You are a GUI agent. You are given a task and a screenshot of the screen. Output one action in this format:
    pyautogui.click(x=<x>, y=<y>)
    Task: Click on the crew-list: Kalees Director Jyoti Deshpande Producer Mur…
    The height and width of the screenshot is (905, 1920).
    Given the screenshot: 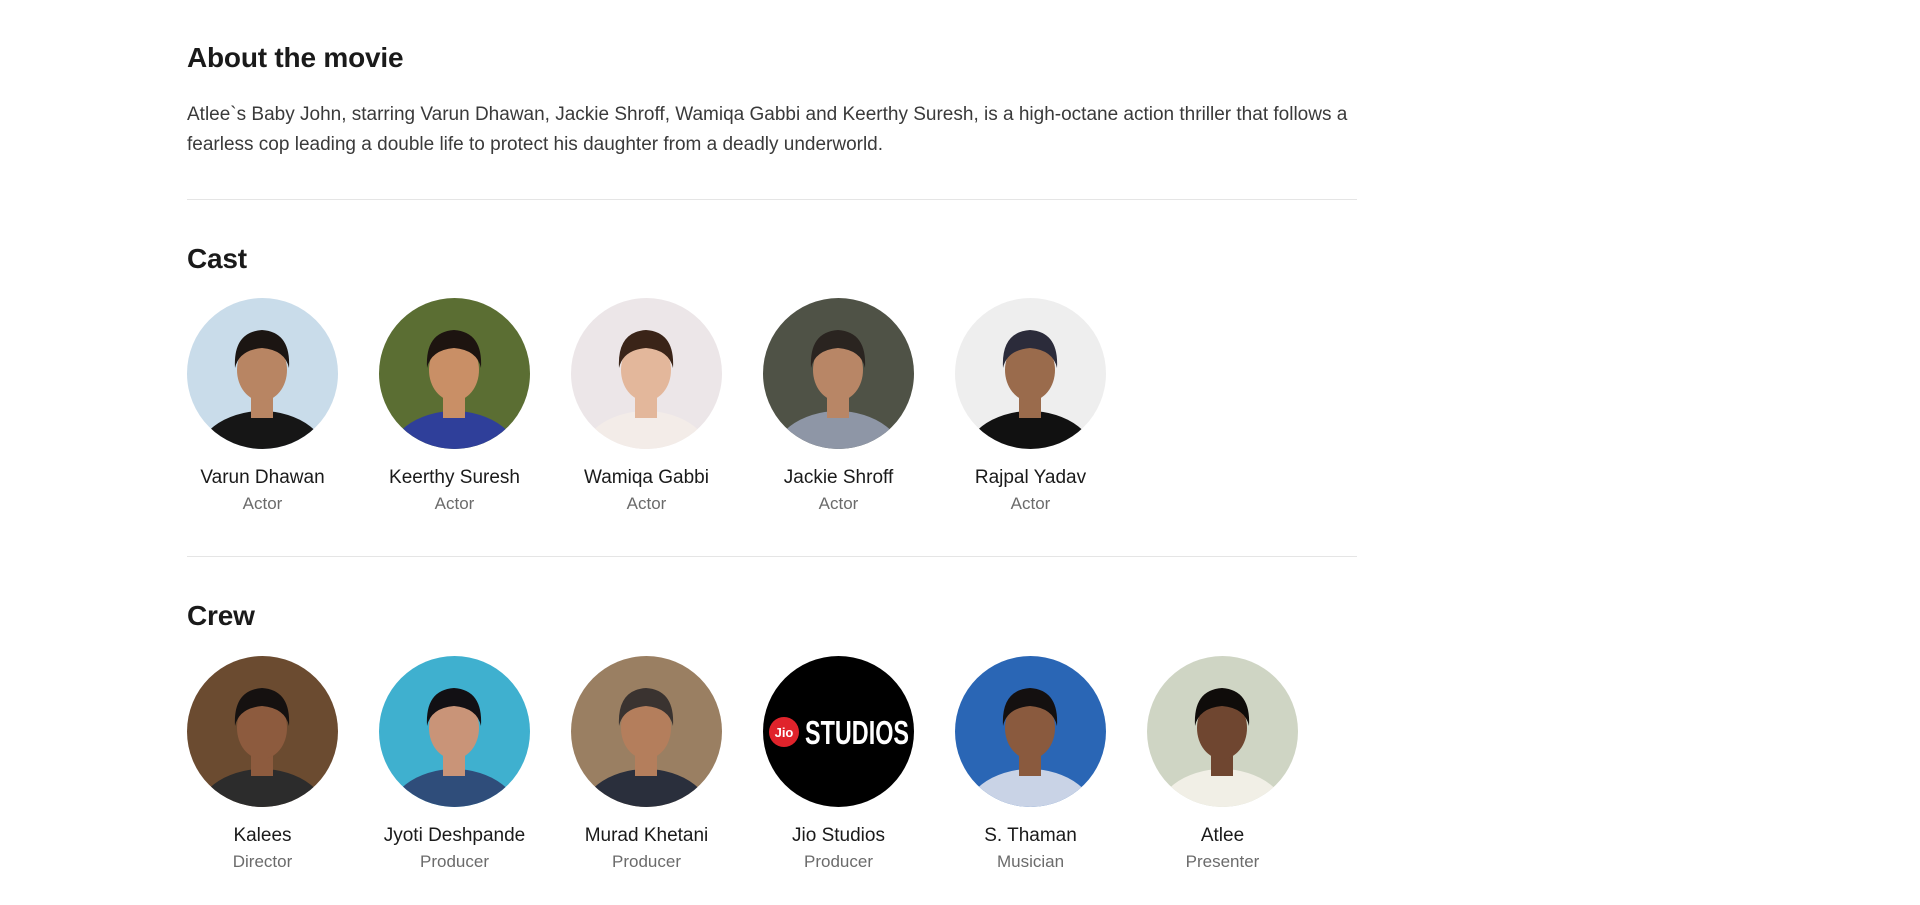 What is the action you would take?
    pyautogui.click(x=742, y=764)
    